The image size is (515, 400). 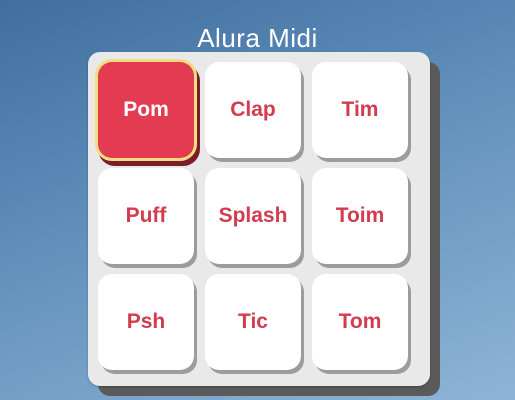 What do you see at coordinates (257, 38) in the screenshot?
I see `app-title: Alura Midi` at bounding box center [257, 38].